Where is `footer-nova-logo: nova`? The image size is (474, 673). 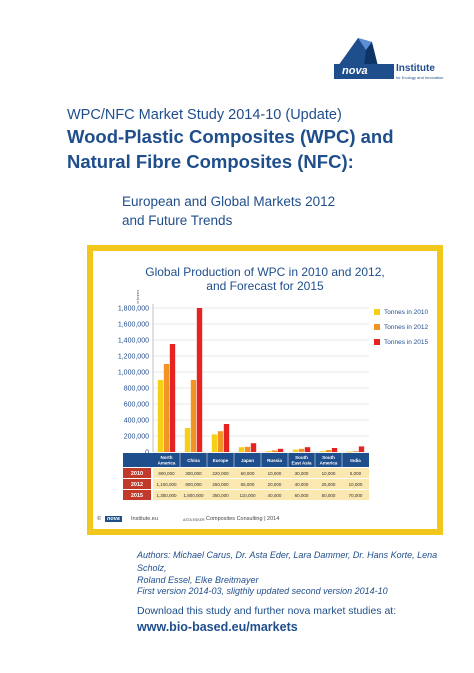 footer-nova-logo: nova is located at coordinates (113, 519).